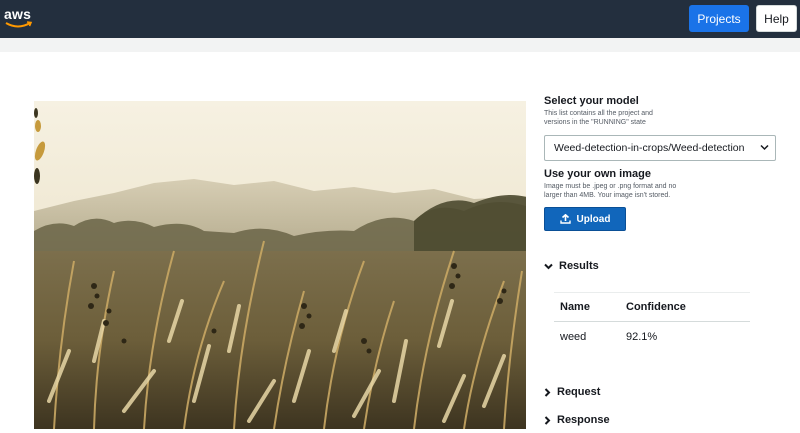 Image resolution: width=800 pixels, height=433 pixels. Describe the element at coordinates (565, 219) in the screenshot. I see `upload-icon` at that location.